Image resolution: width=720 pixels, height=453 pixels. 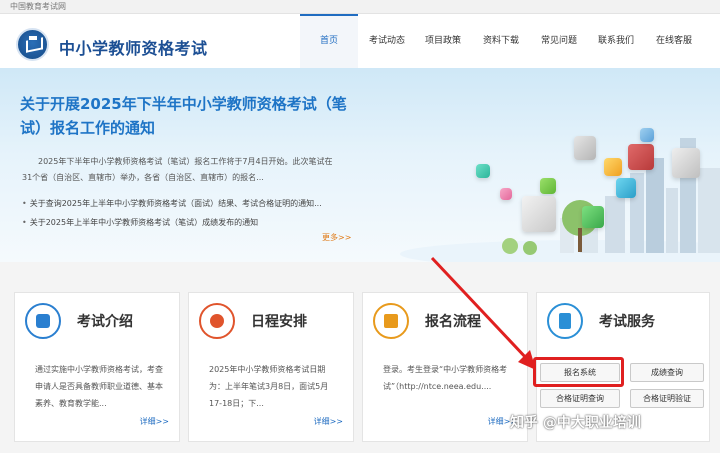 I want to click on more-link: 更多>>, so click(x=336, y=237).